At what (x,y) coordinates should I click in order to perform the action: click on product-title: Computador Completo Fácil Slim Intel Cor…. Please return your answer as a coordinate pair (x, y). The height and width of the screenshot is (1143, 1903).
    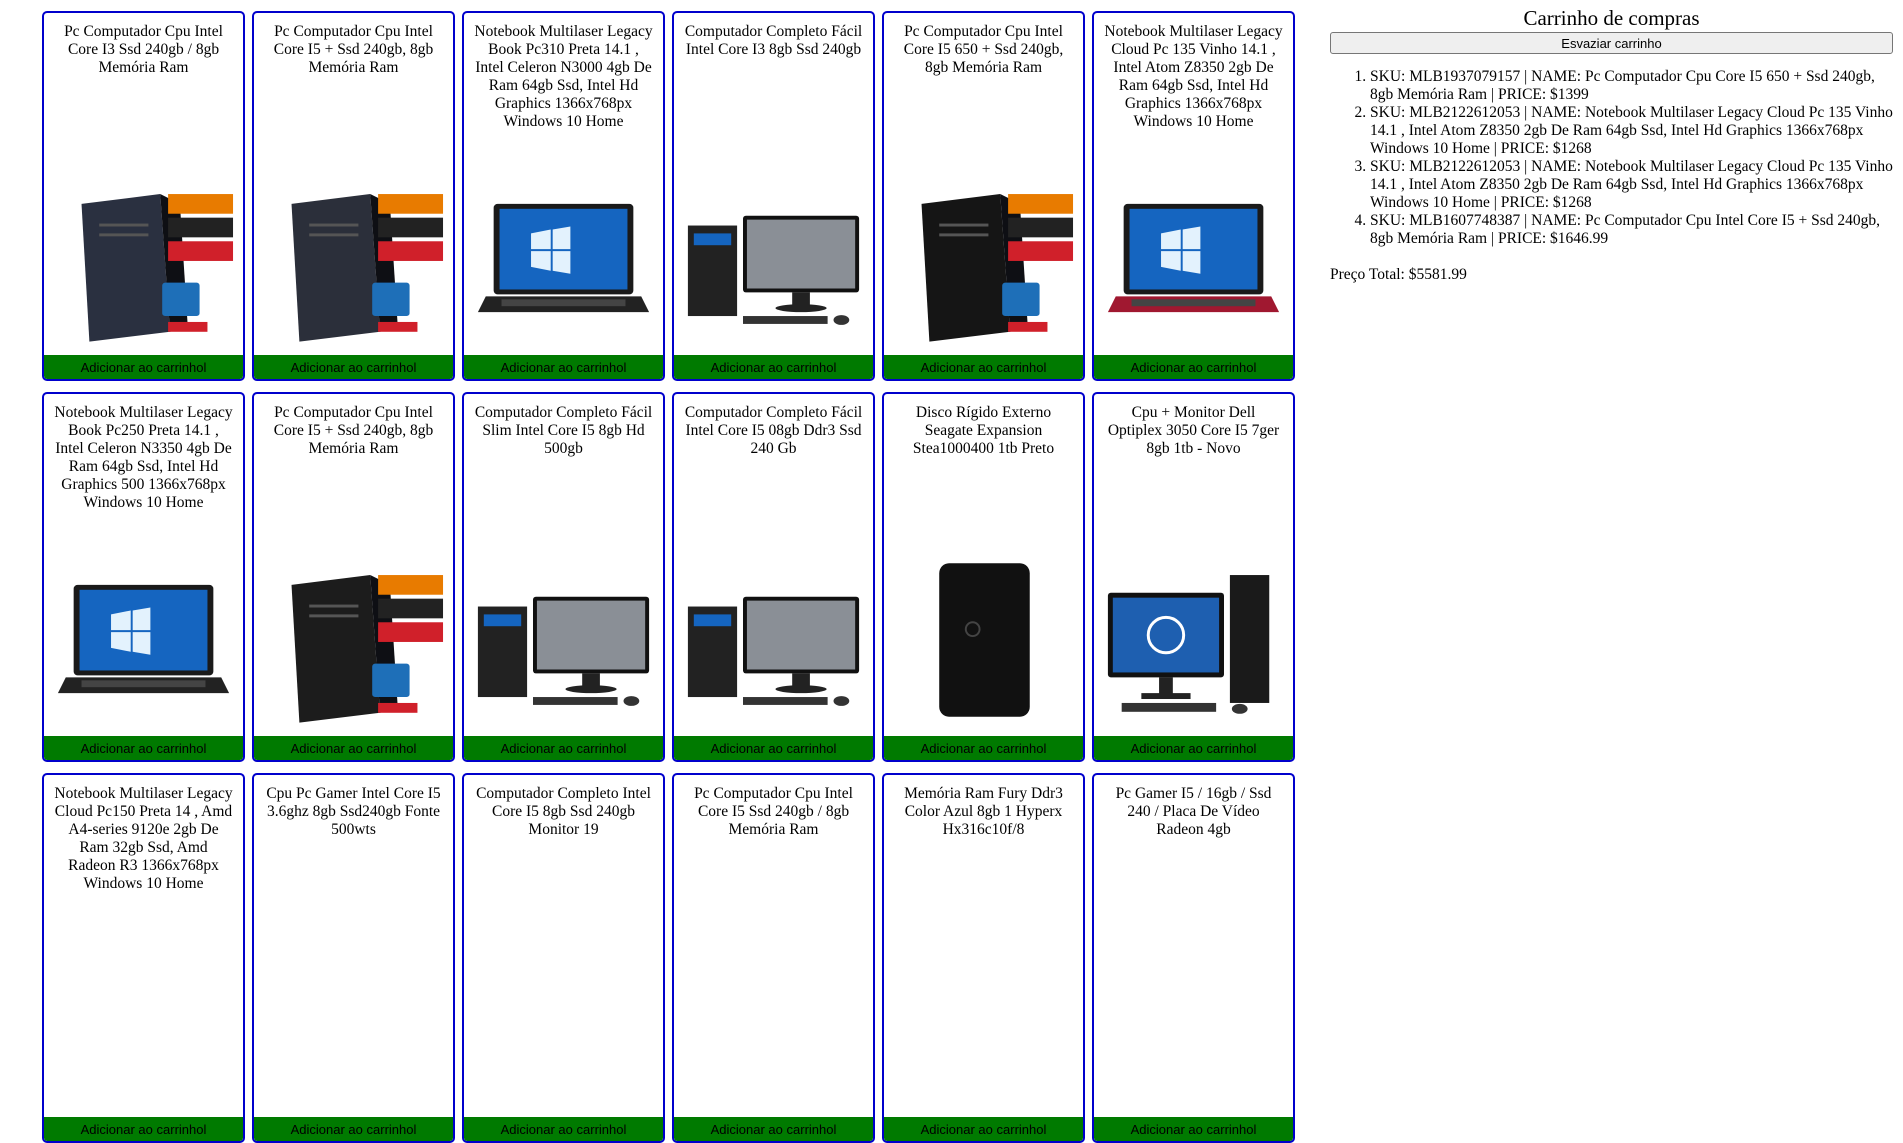
    Looking at the image, I should click on (563, 430).